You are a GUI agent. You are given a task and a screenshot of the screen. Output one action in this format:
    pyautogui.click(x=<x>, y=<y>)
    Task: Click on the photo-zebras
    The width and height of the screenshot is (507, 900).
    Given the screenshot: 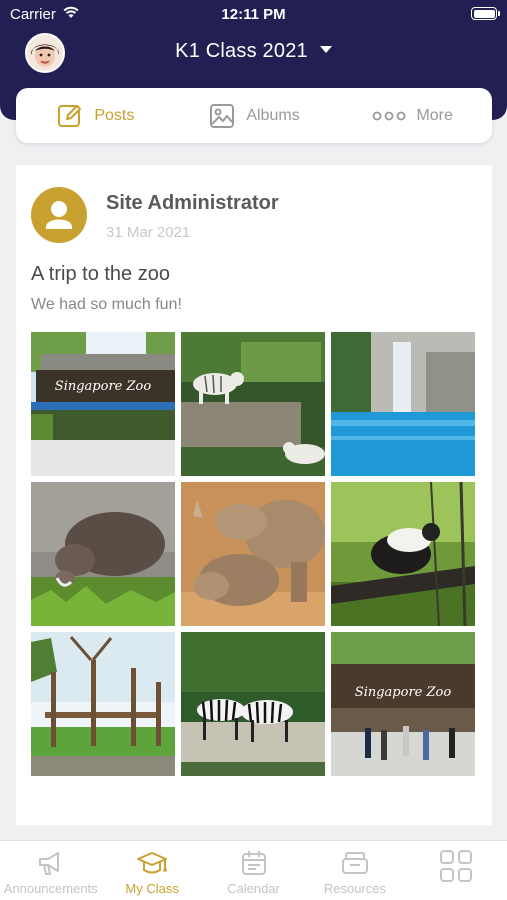 What is the action you would take?
    pyautogui.click(x=253, y=704)
    